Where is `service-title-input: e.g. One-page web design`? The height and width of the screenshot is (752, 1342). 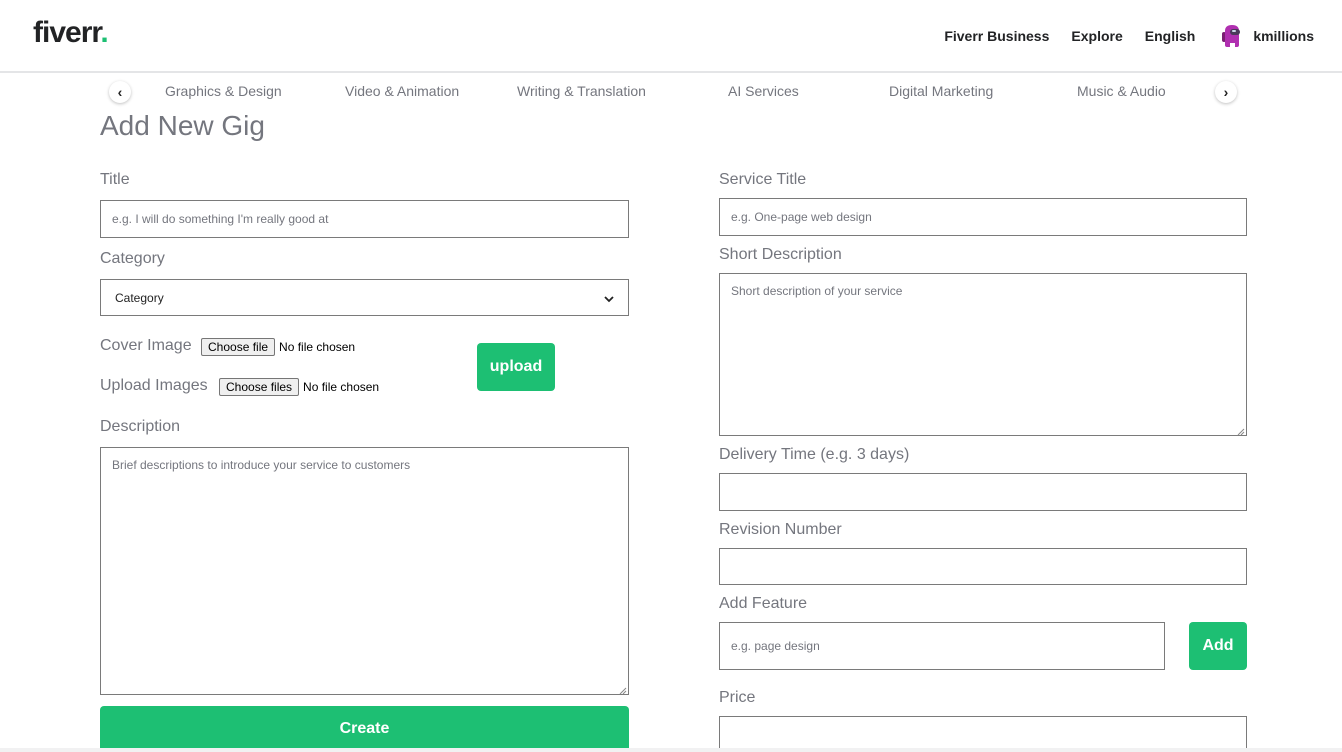 service-title-input: e.g. One-page web design is located at coordinates (983, 217).